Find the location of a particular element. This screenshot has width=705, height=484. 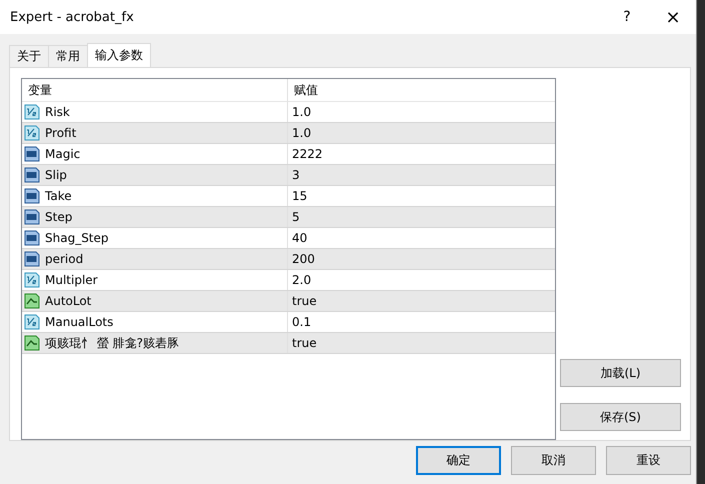

load-button: 加载(L) is located at coordinates (620, 373).